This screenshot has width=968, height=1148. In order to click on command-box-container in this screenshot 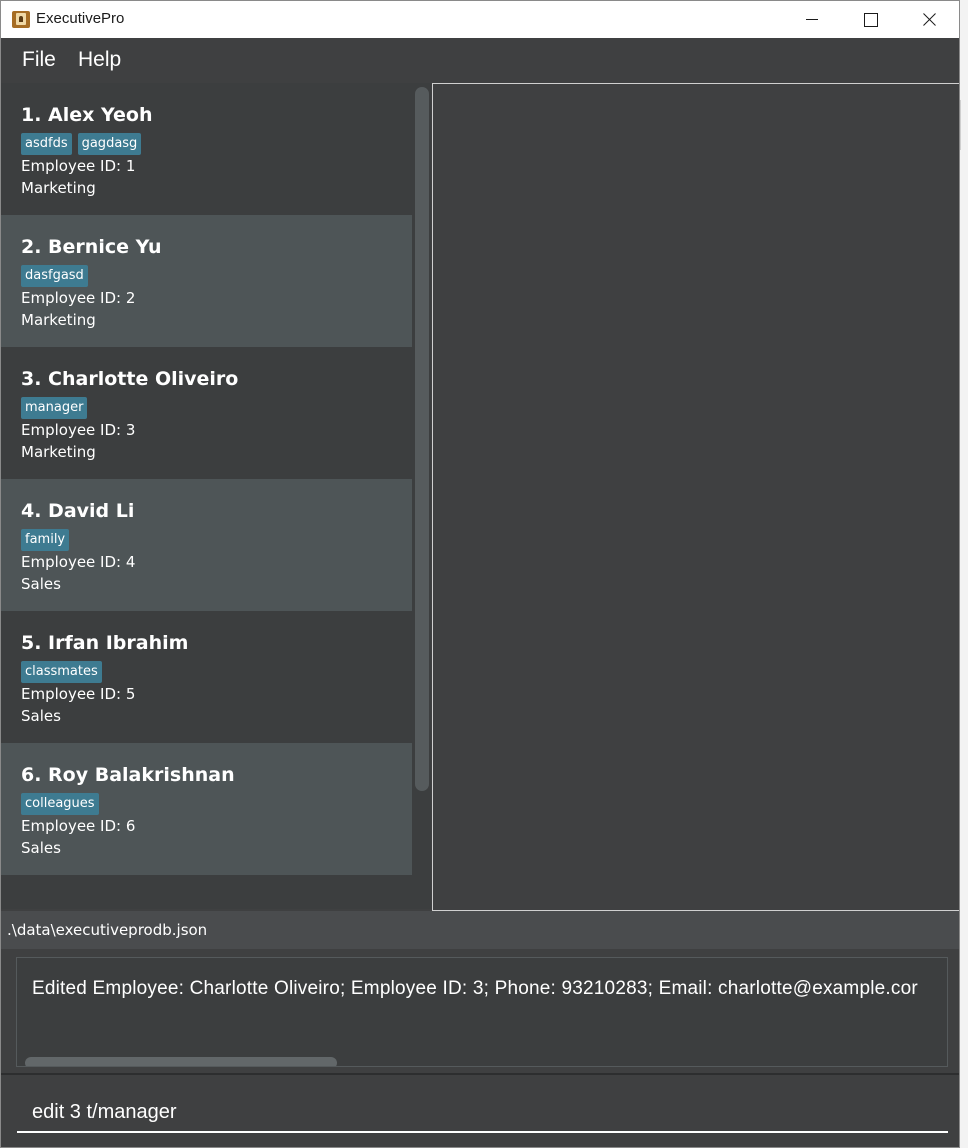, I will do `click(480, 1110)`.